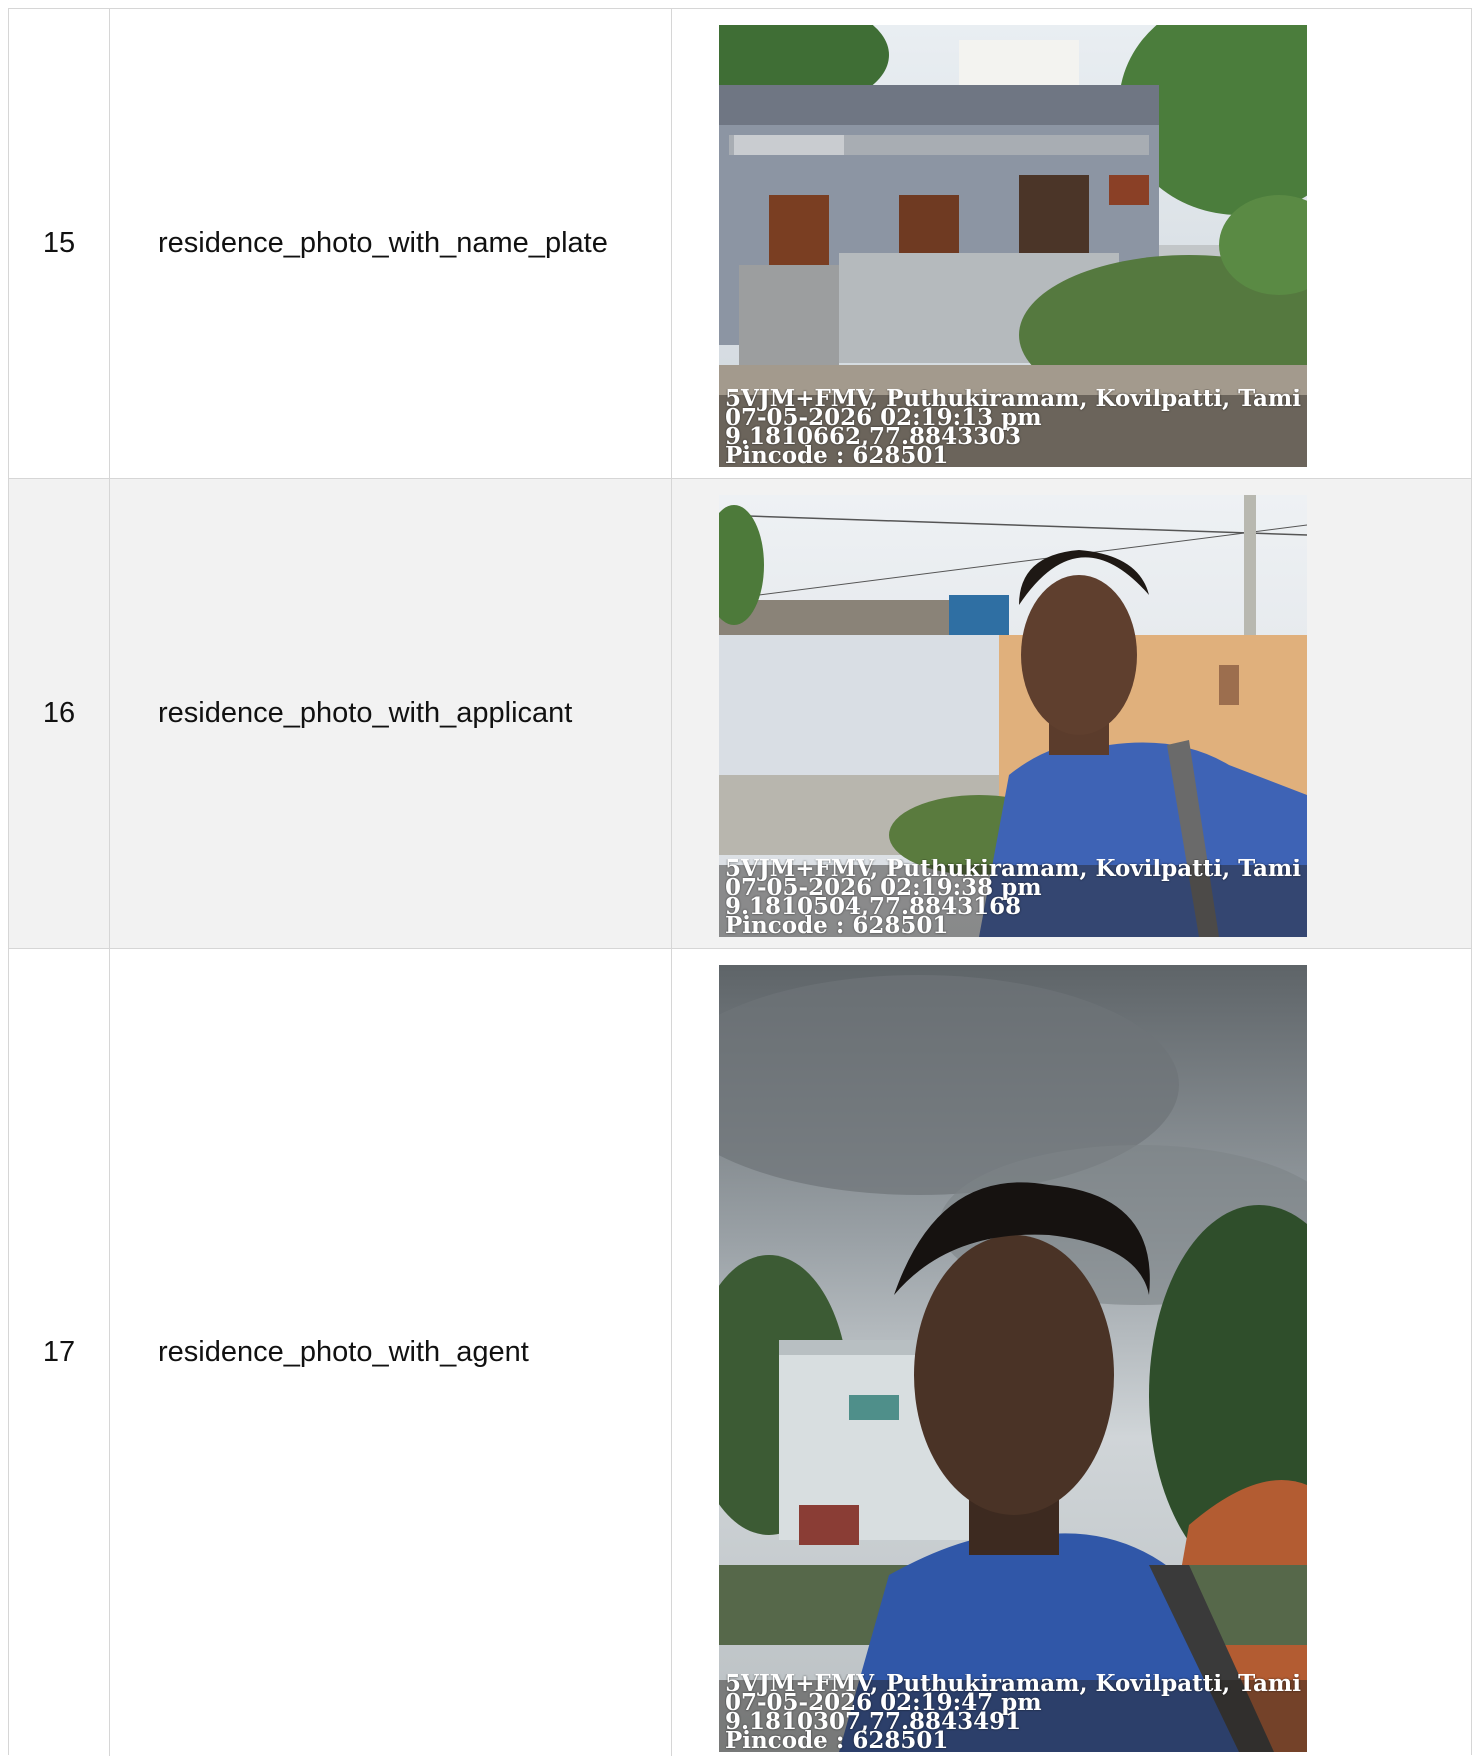 This screenshot has width=1479, height=1756. I want to click on row-index: 16, so click(59, 713).